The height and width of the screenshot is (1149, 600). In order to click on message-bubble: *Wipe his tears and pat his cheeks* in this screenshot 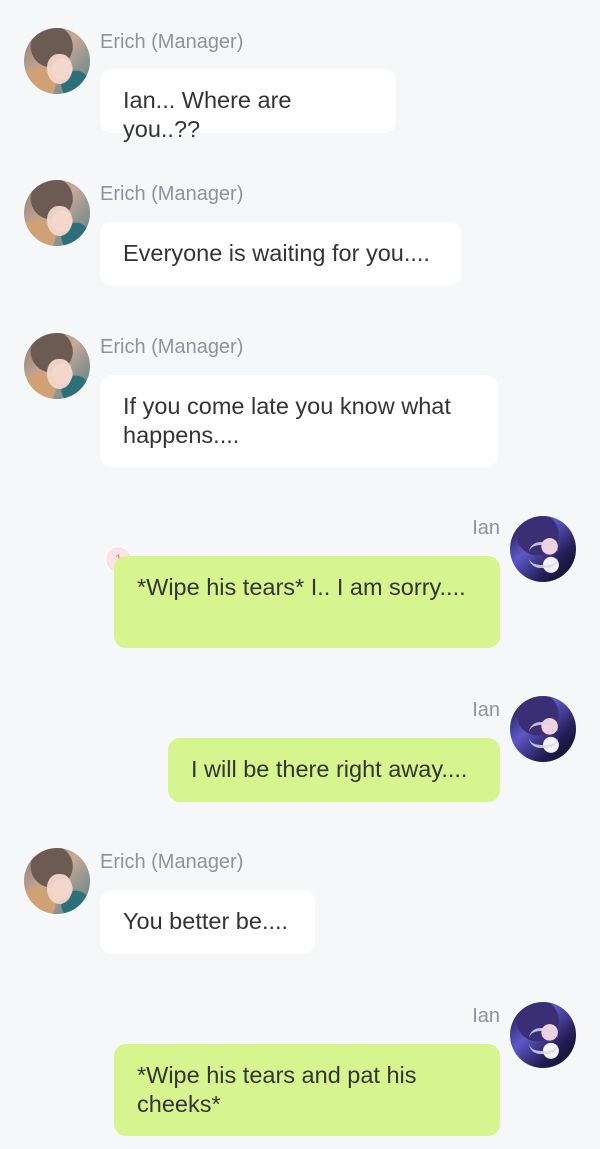, I will do `click(307, 1090)`.